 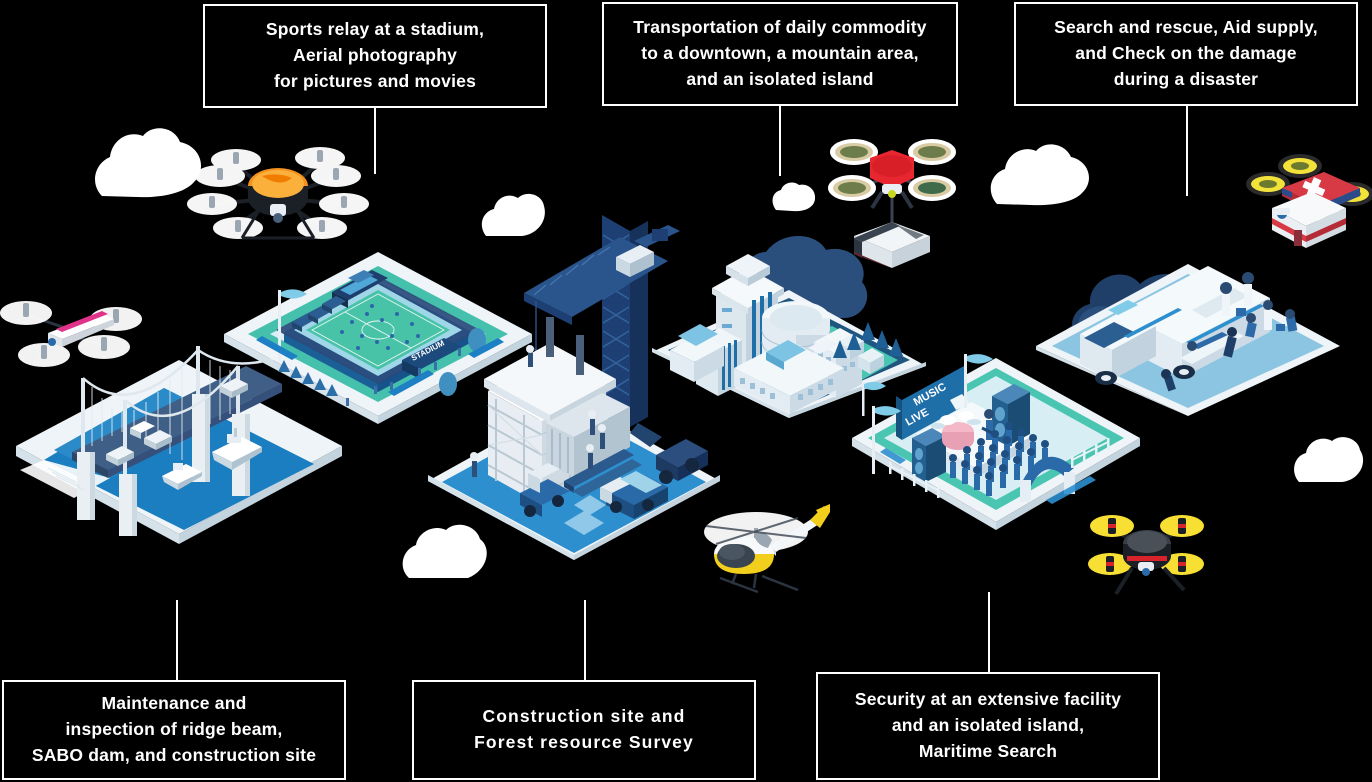 What do you see at coordinates (780, 78) in the screenshot?
I see `callout-line: and an isolated island` at bounding box center [780, 78].